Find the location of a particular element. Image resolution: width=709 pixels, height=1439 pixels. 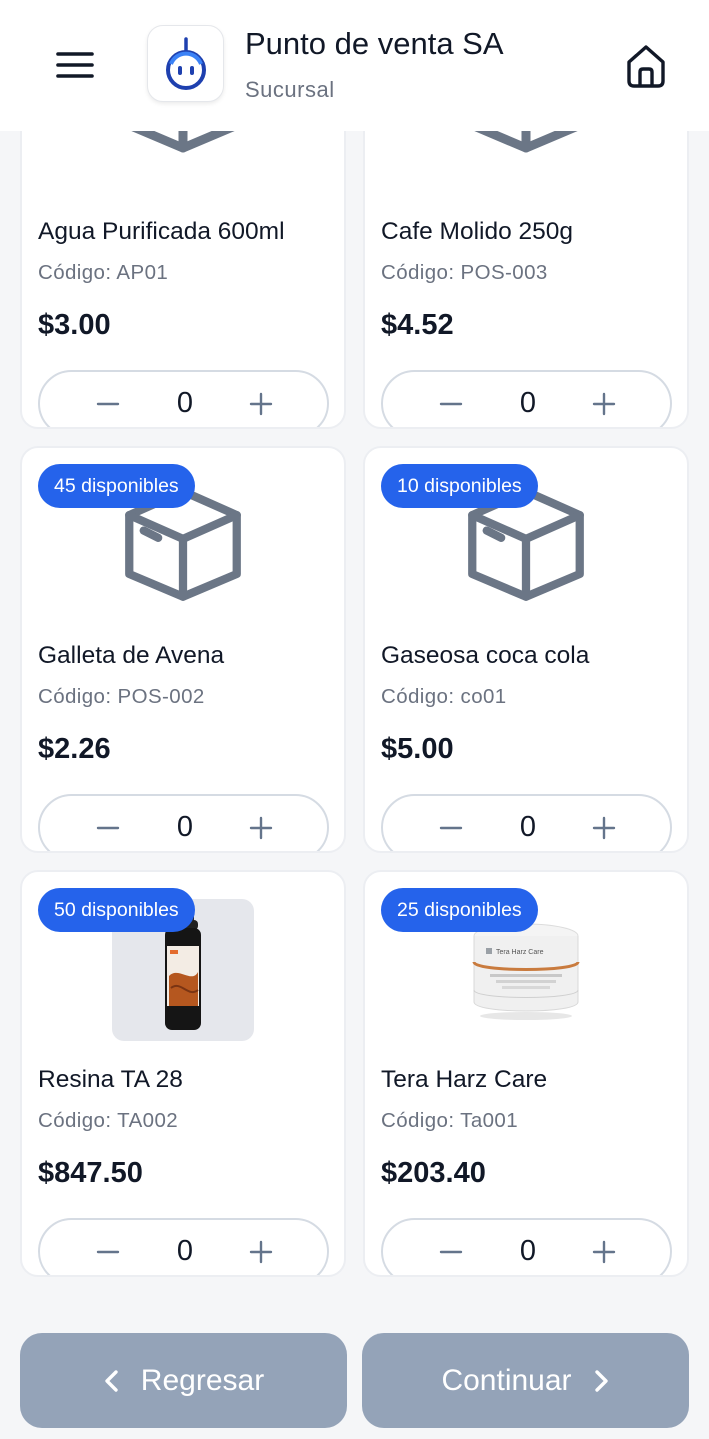

robot-logo is located at coordinates (185, 63).